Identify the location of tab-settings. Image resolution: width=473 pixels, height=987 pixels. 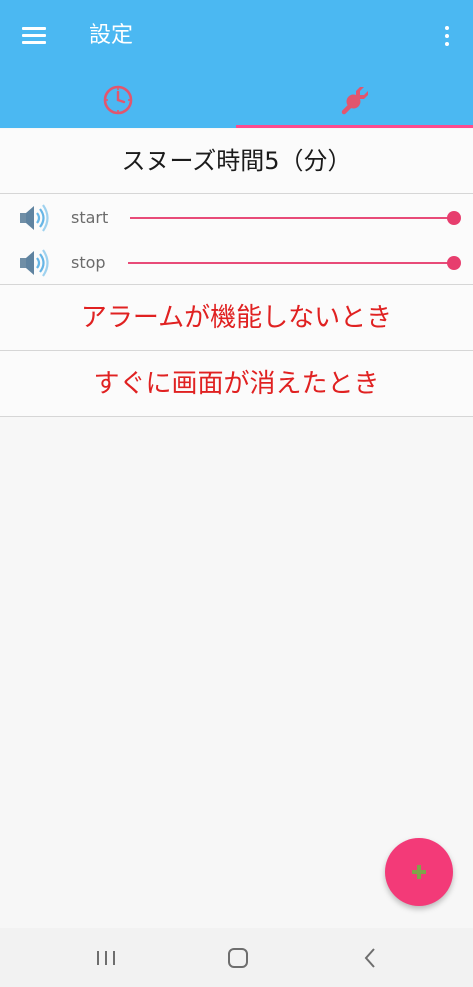
(354, 100).